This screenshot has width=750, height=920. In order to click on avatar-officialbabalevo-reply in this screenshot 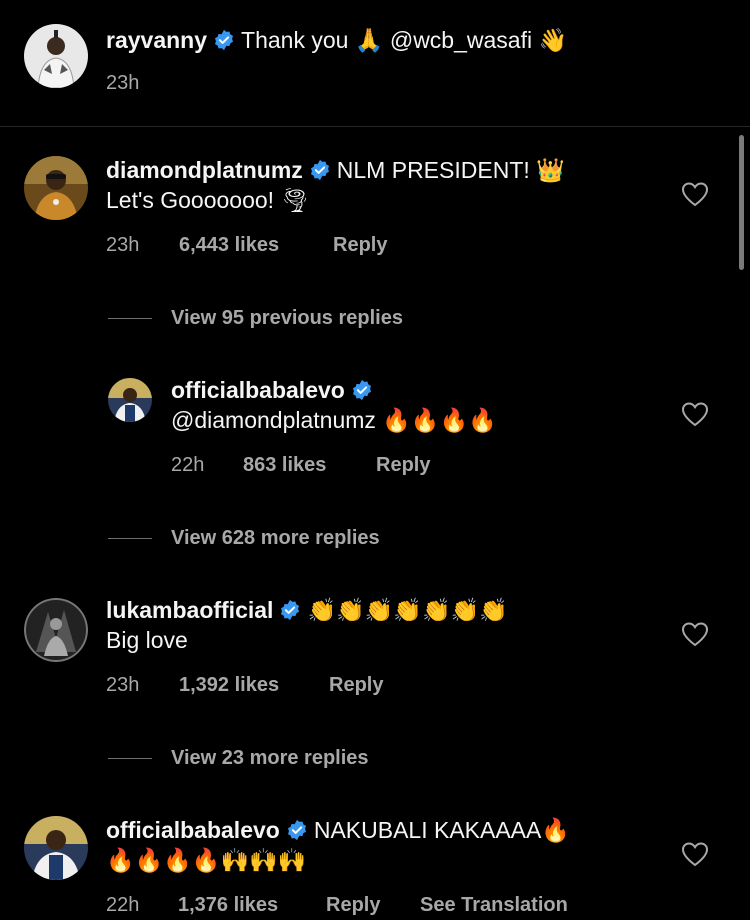, I will do `click(130, 400)`.